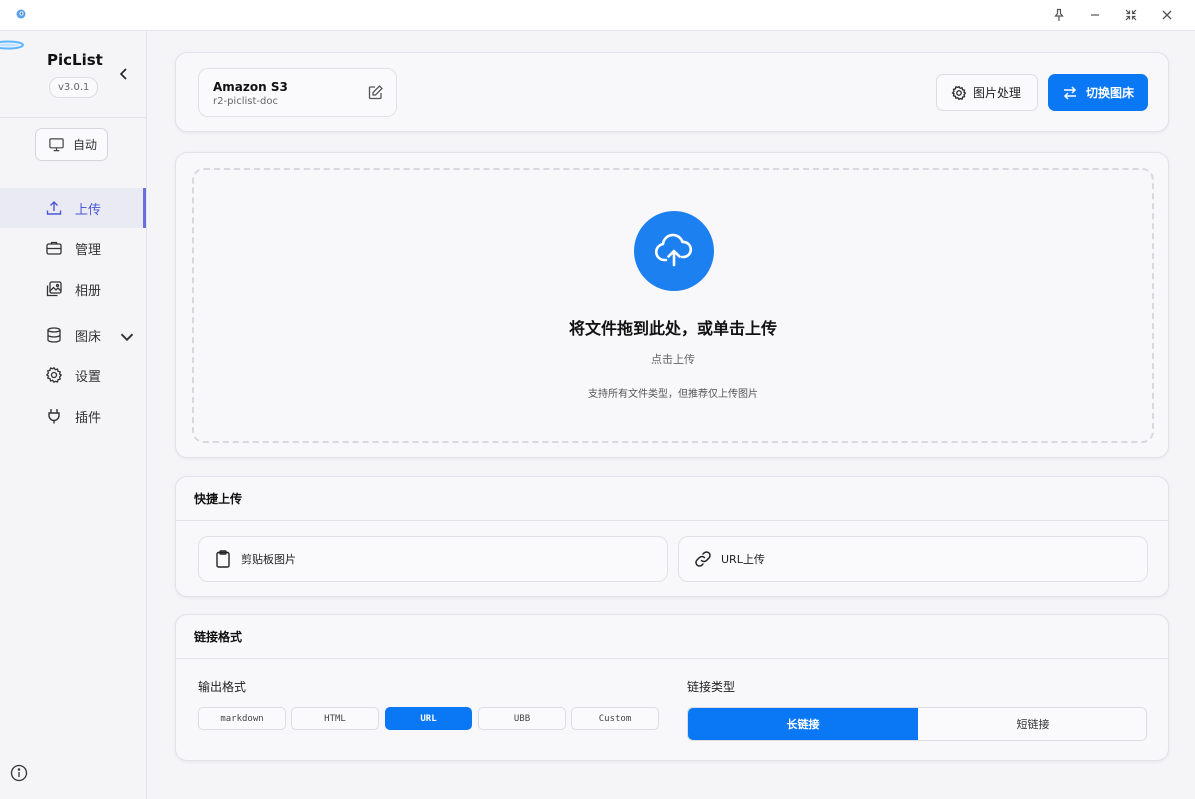  I want to click on sidebar-item-label: 相册, so click(88, 291).